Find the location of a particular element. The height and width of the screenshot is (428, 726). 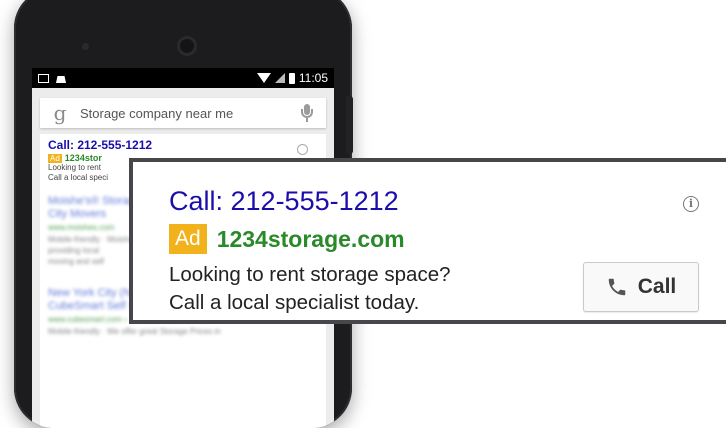

call-button: Call is located at coordinates (641, 287).